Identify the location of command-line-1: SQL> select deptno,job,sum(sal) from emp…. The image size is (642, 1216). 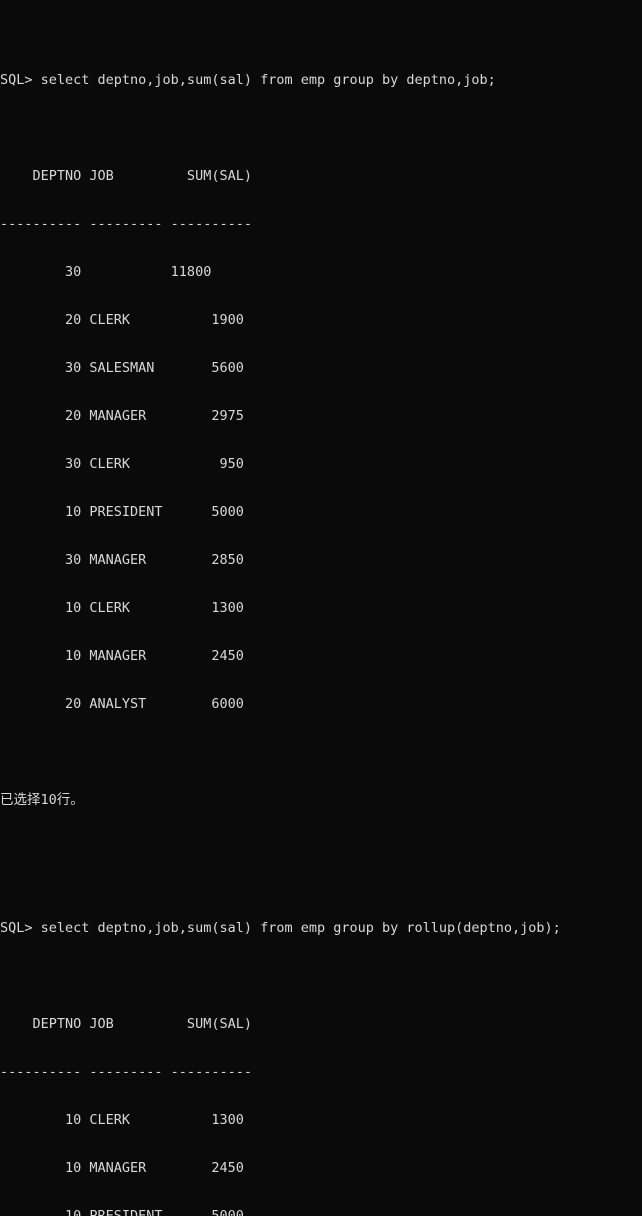
(321, 80).